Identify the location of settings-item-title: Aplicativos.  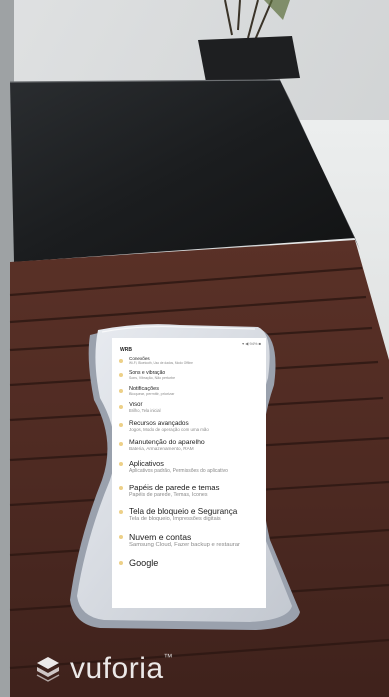
(146, 463).